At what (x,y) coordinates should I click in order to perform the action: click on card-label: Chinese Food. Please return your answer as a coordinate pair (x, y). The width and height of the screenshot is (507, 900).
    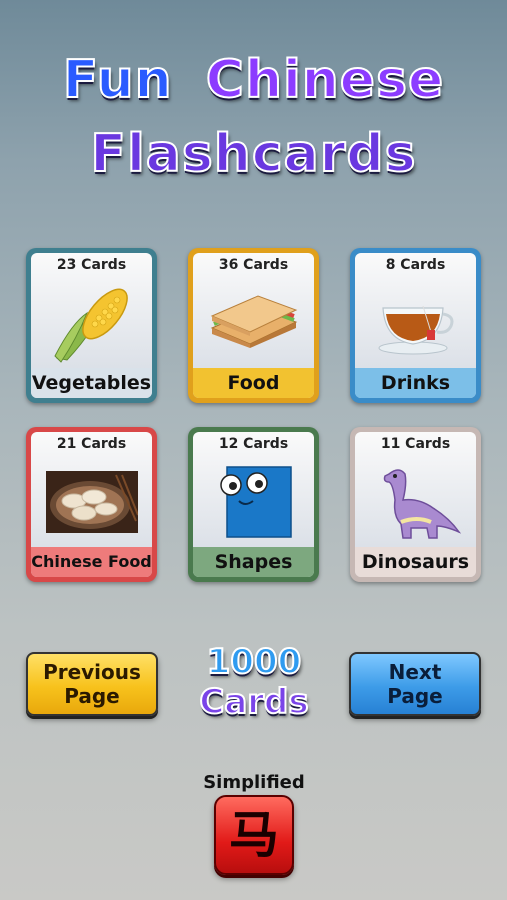
    Looking at the image, I should click on (91, 562).